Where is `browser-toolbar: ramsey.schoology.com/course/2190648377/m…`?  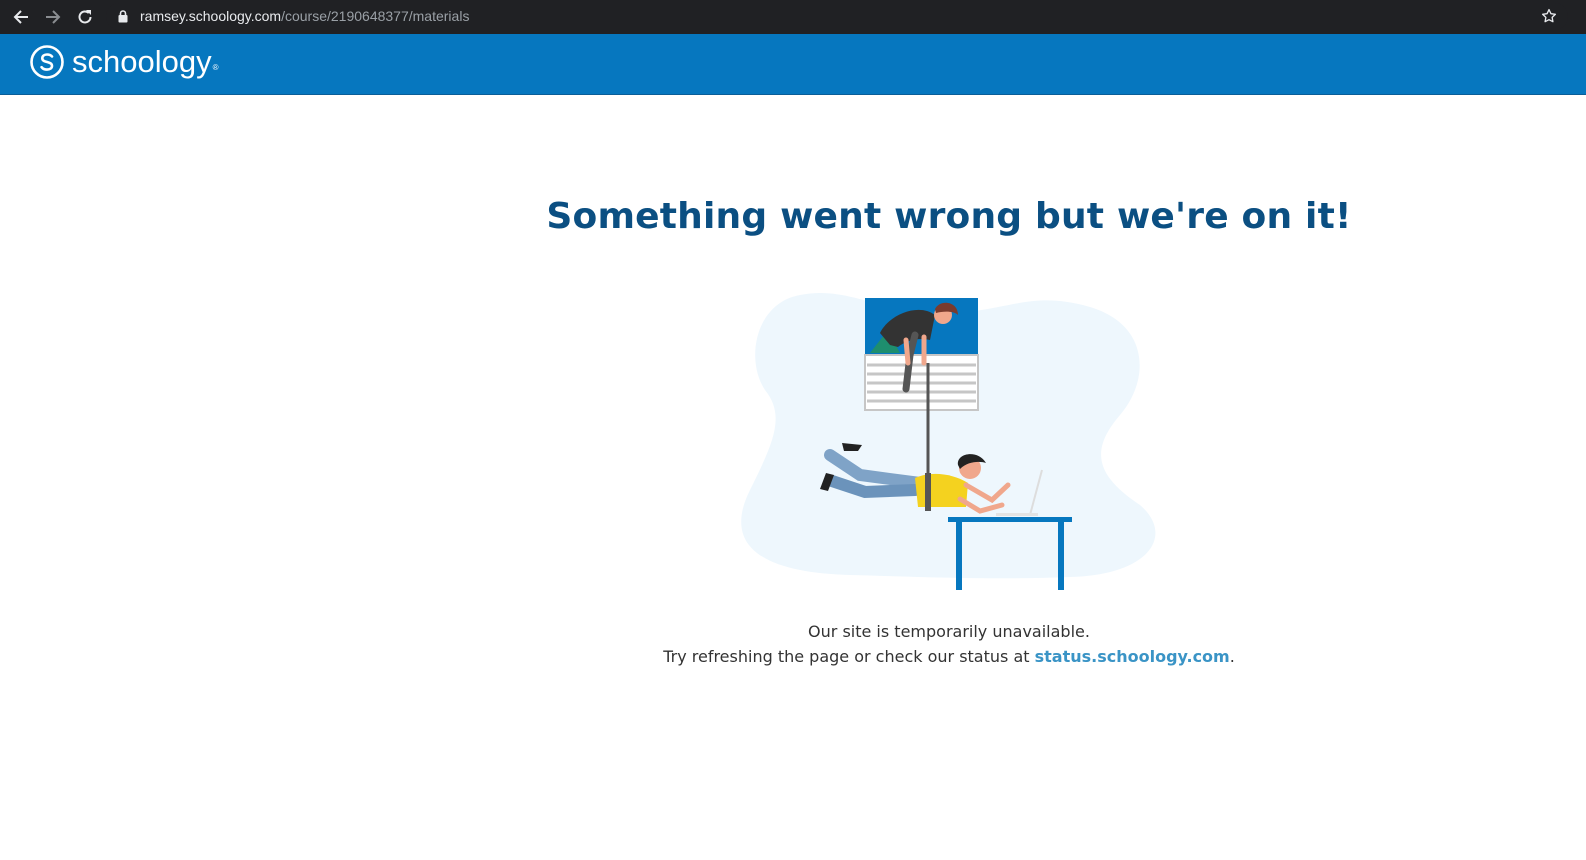 browser-toolbar: ramsey.schoology.com/course/2190648377/m… is located at coordinates (793, 17).